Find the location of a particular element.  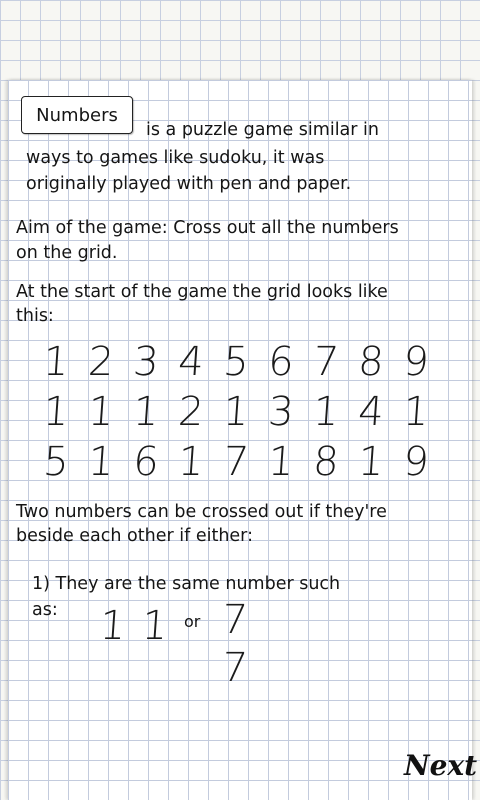

grid-row-3: 5 1 6 1 7 1 8 1 9 is located at coordinates (236, 462).